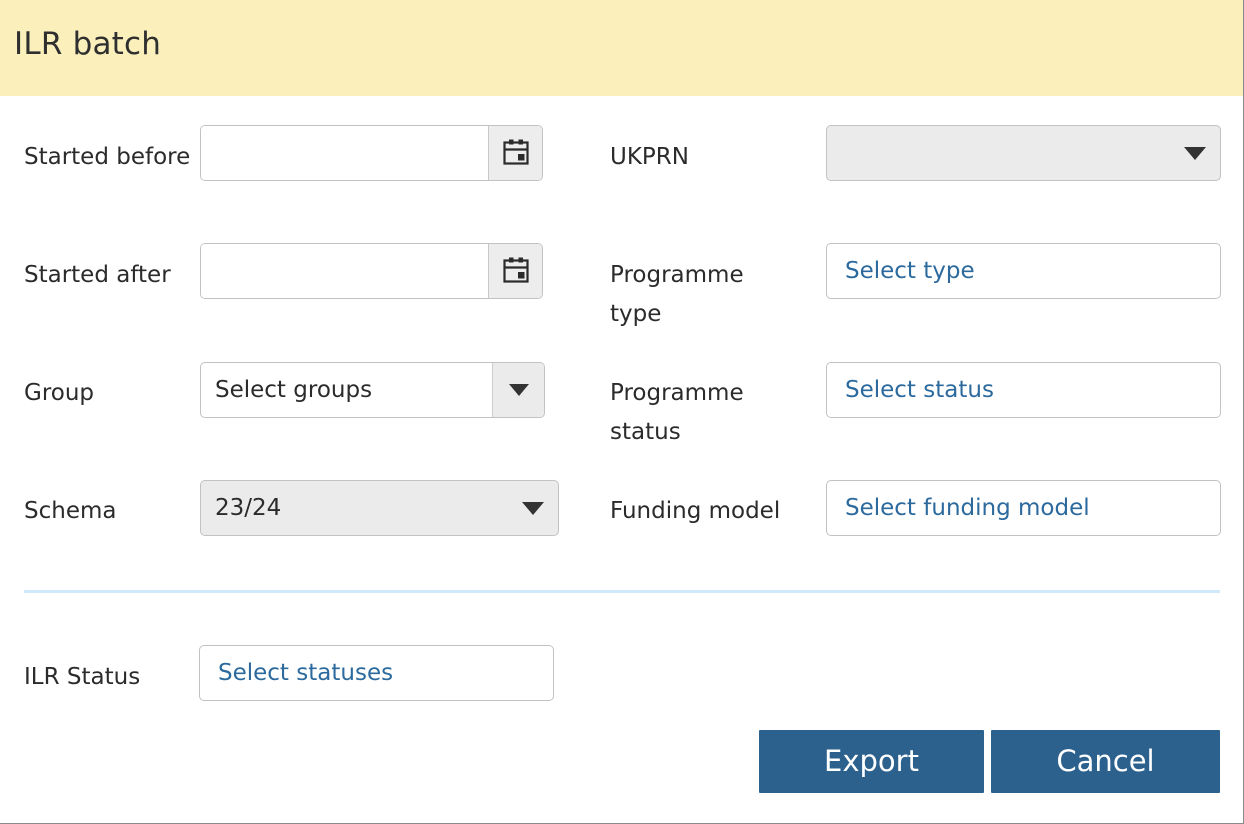 This screenshot has width=1244, height=824. I want to click on ukprn-label: UKPRN, so click(649, 157).